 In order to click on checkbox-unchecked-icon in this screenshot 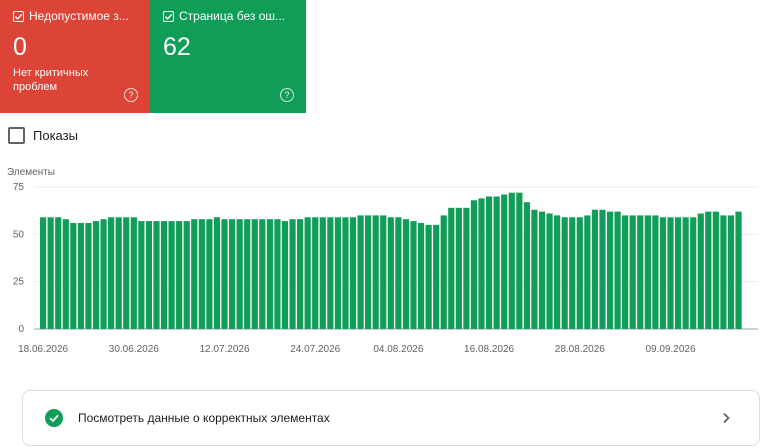, I will do `click(16, 135)`.